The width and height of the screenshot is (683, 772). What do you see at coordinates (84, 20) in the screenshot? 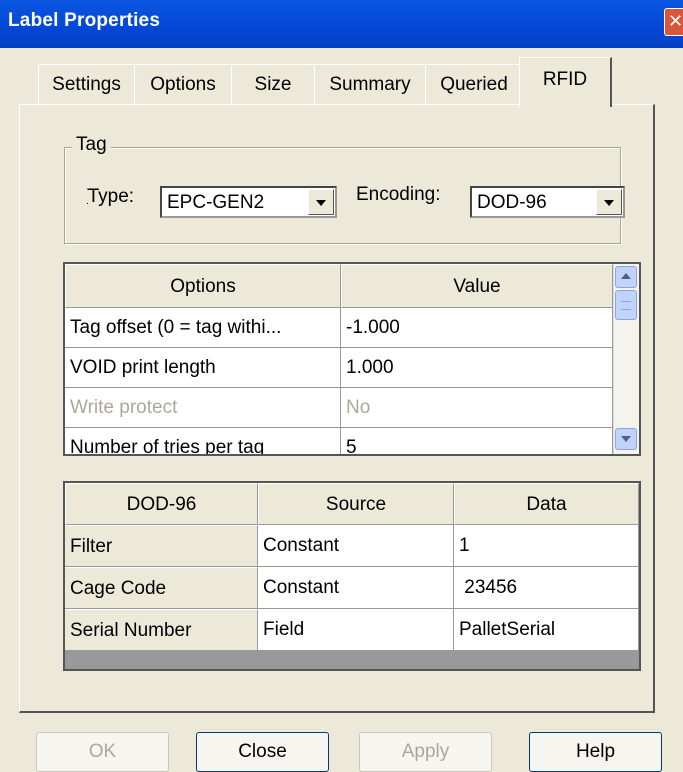
I see `window-title: Label Properties` at bounding box center [84, 20].